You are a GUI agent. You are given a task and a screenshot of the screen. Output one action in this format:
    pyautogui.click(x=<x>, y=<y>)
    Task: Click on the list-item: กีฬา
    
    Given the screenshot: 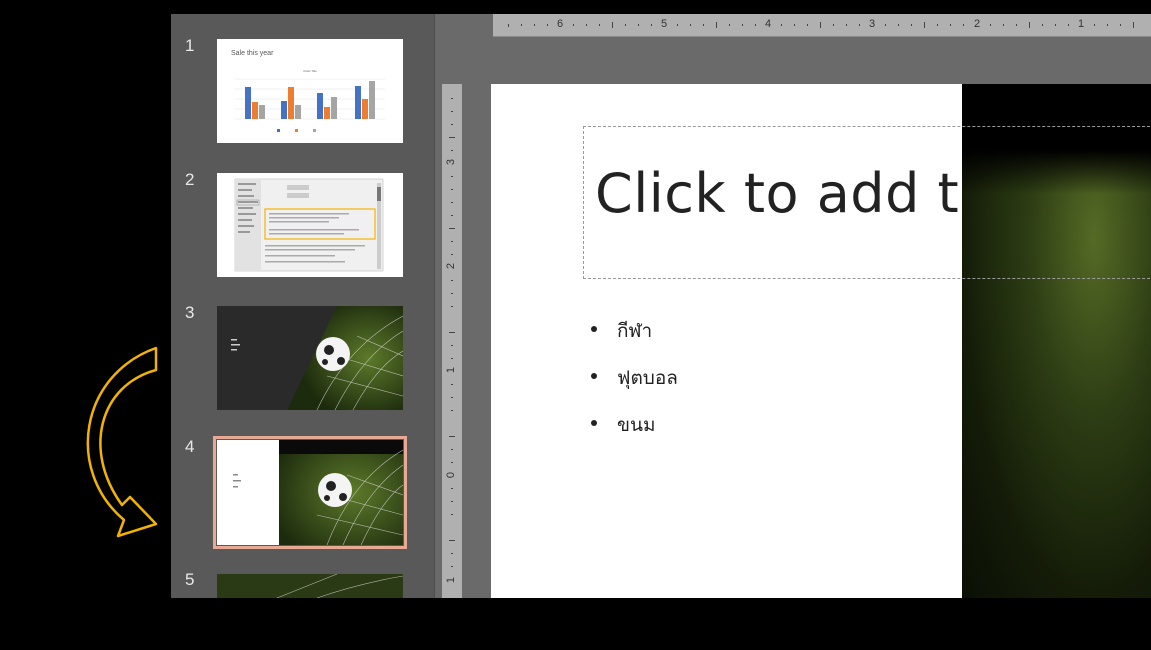 What is the action you would take?
    pyautogui.click(x=634, y=339)
    